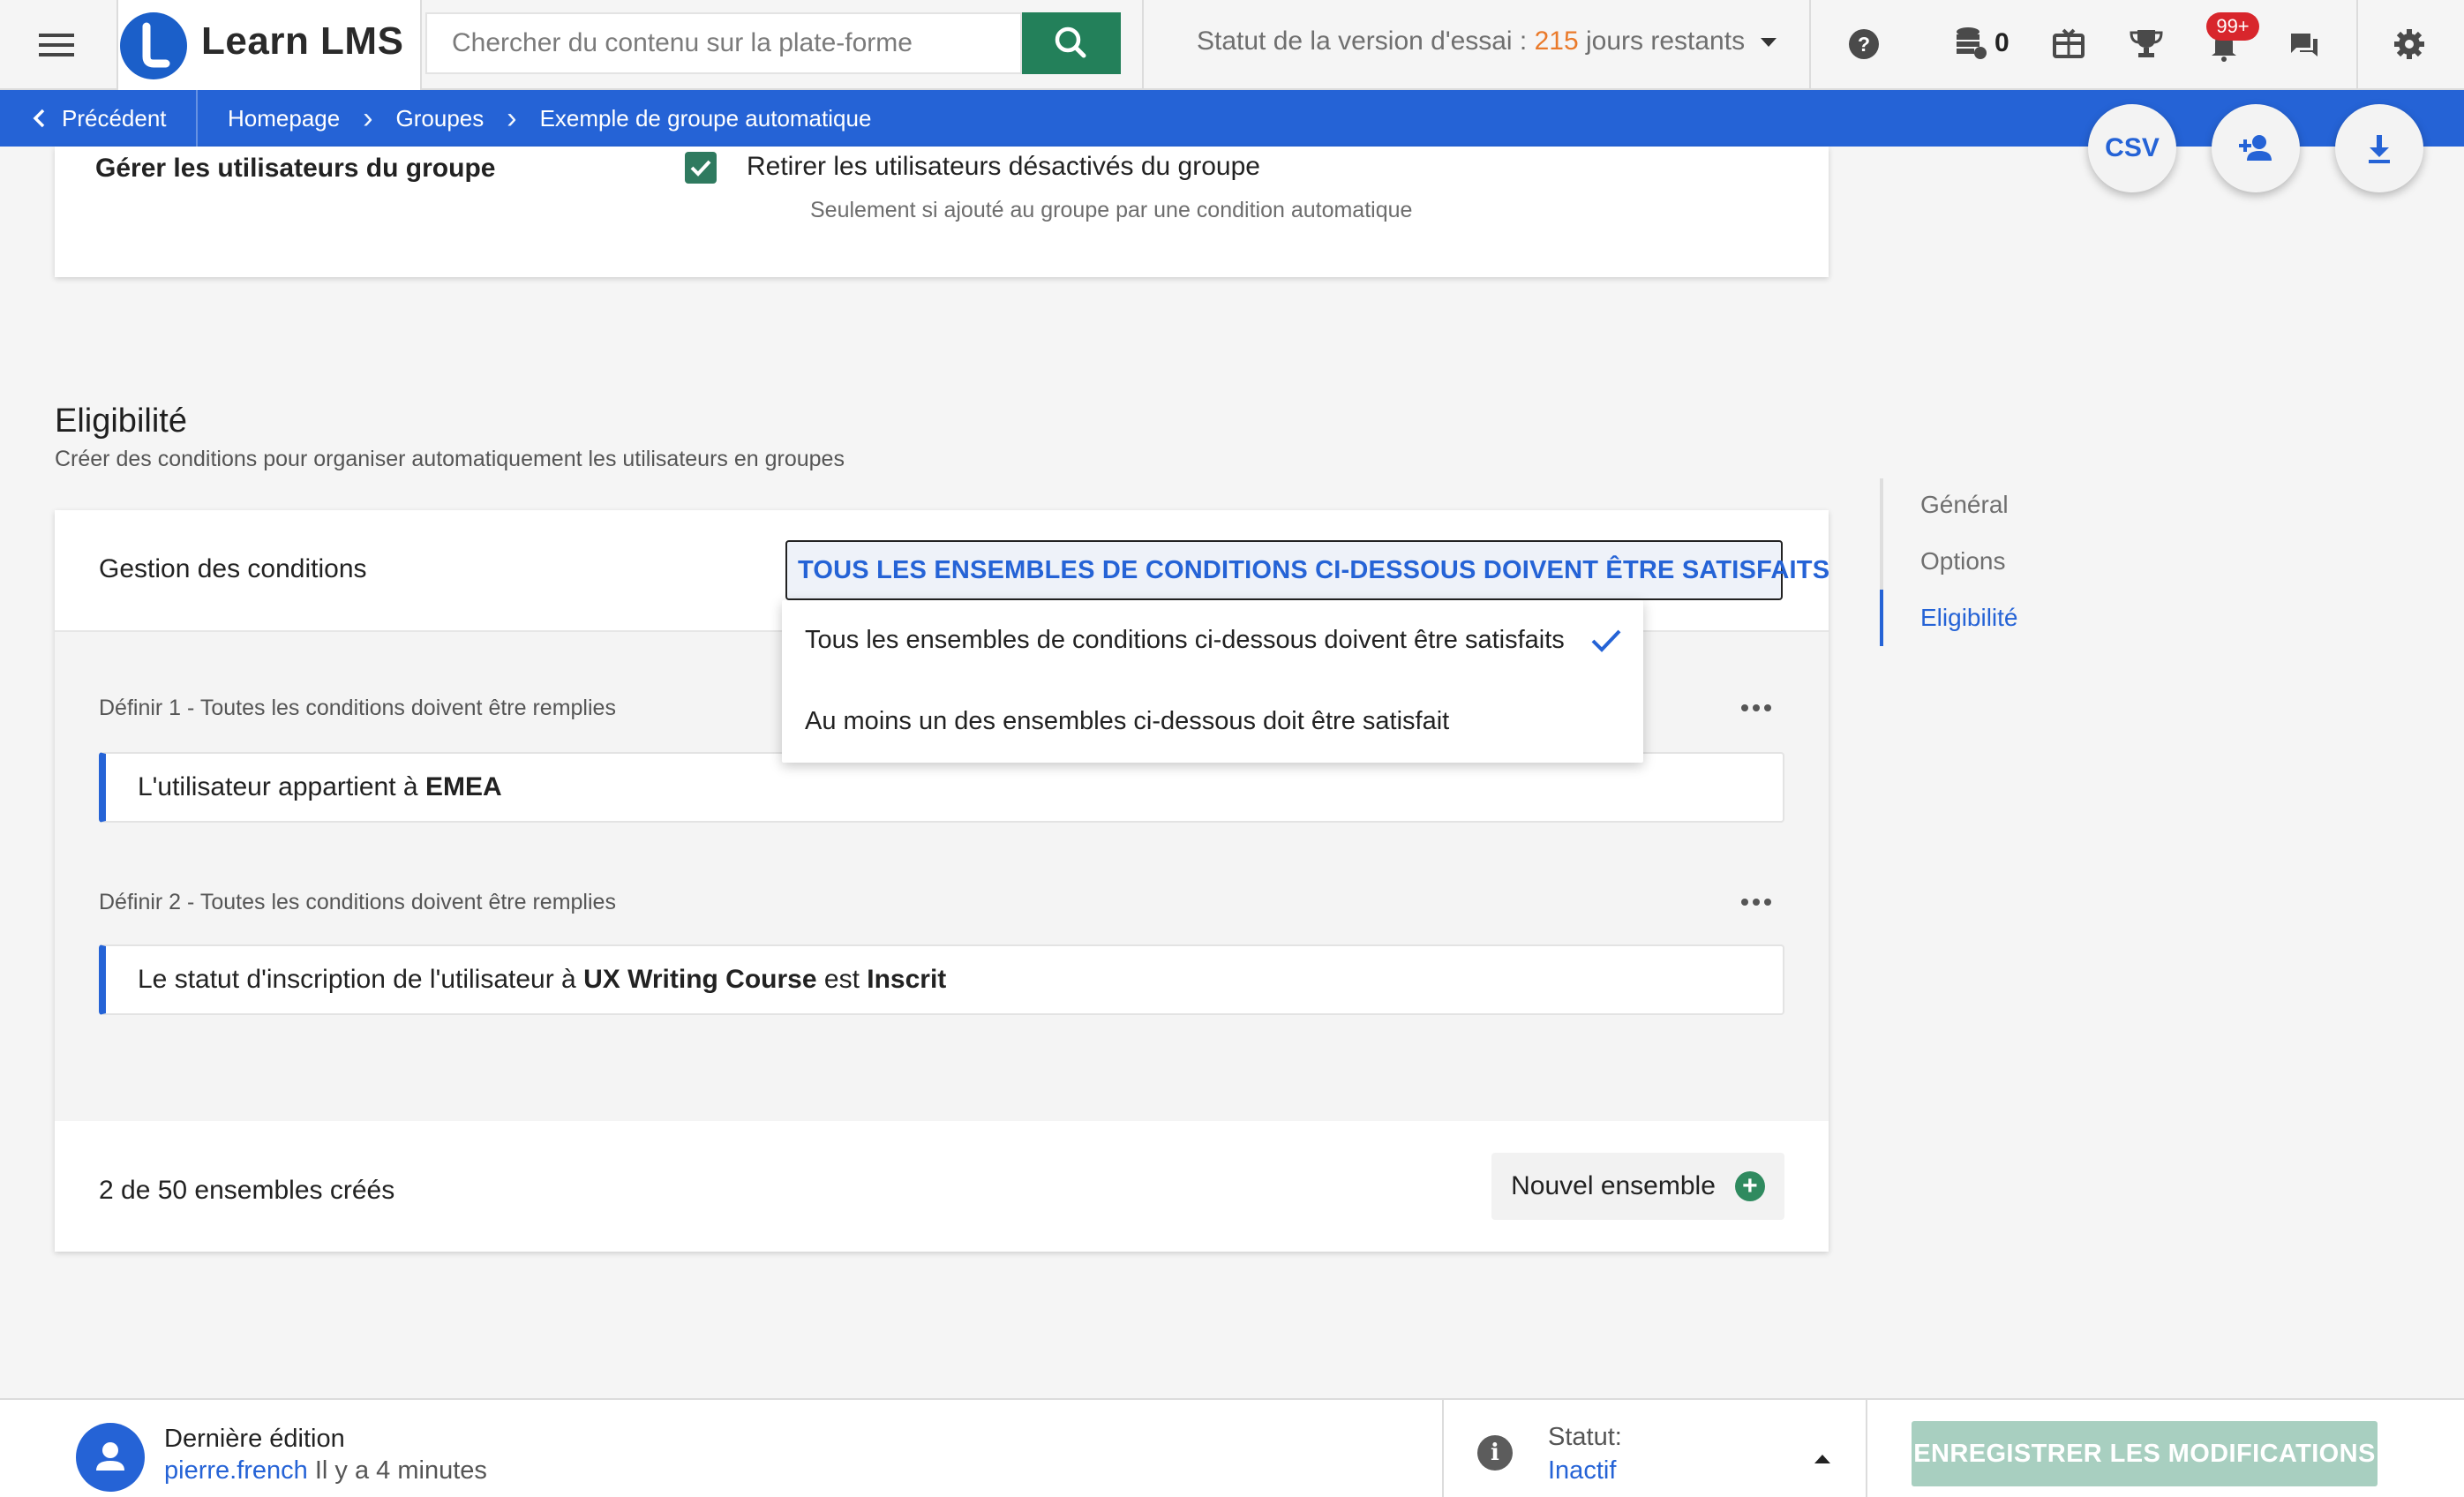 The height and width of the screenshot is (1497, 2464). What do you see at coordinates (284, 118) in the screenshot?
I see `breadcrumb-homepage: Homepage` at bounding box center [284, 118].